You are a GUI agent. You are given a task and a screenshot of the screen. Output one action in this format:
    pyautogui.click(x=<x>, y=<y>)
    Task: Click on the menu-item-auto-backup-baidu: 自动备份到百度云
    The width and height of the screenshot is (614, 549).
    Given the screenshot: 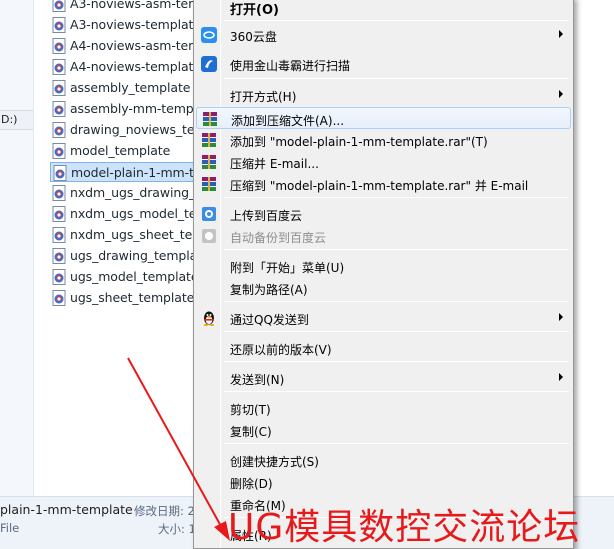 What is the action you would take?
    pyautogui.click(x=383, y=236)
    